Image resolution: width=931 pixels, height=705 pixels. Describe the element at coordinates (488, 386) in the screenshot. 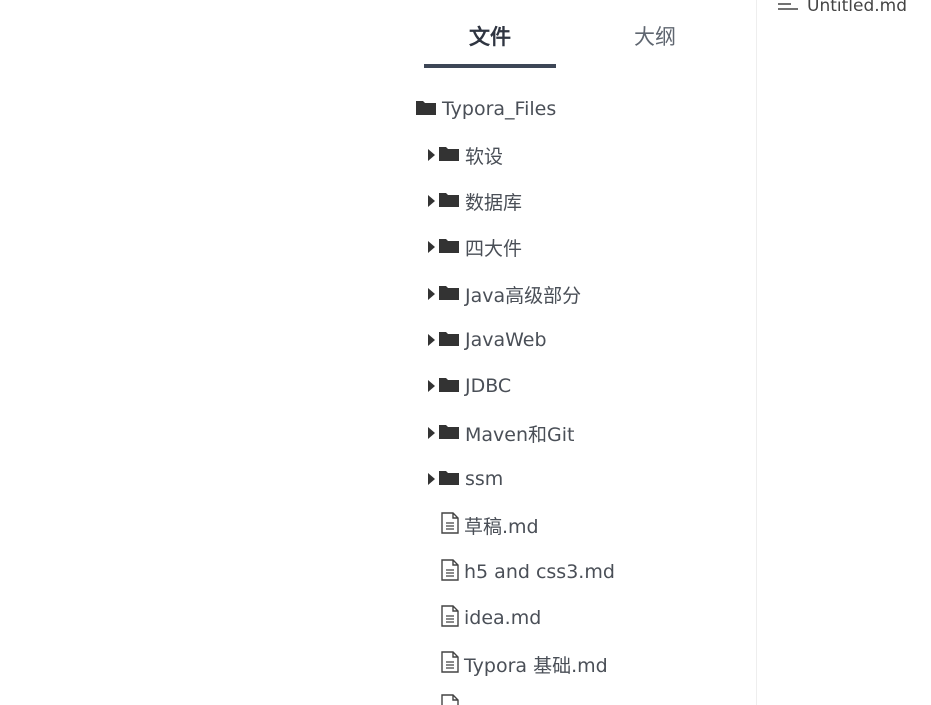

I see `tree-folder-label: JDBC` at that location.